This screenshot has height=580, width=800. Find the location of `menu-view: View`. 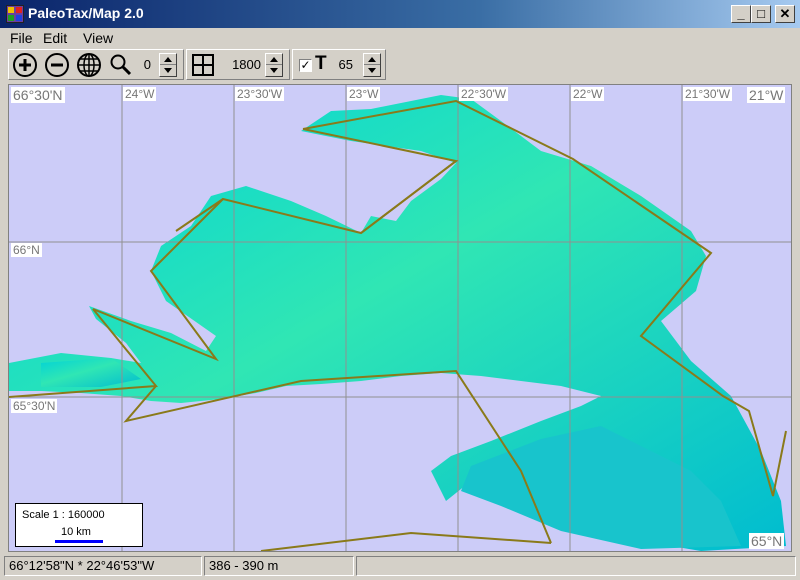

menu-view: View is located at coordinates (98, 38).